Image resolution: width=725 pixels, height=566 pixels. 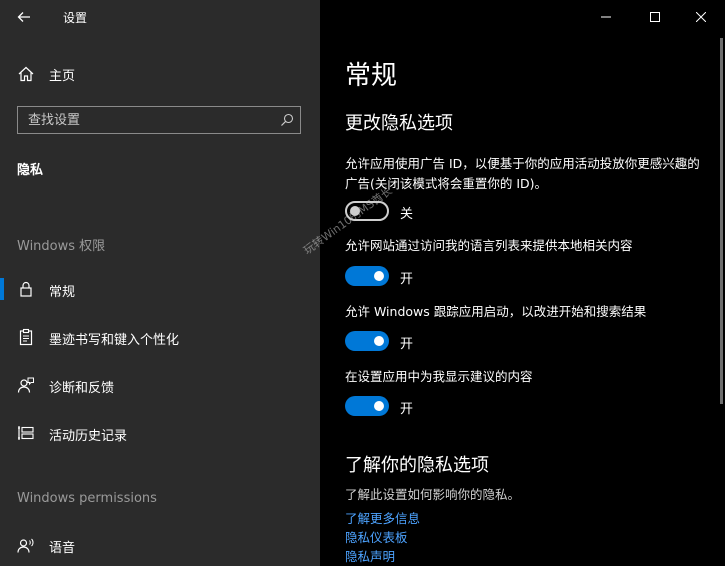 I want to click on minimize-button, so click(x=606, y=17).